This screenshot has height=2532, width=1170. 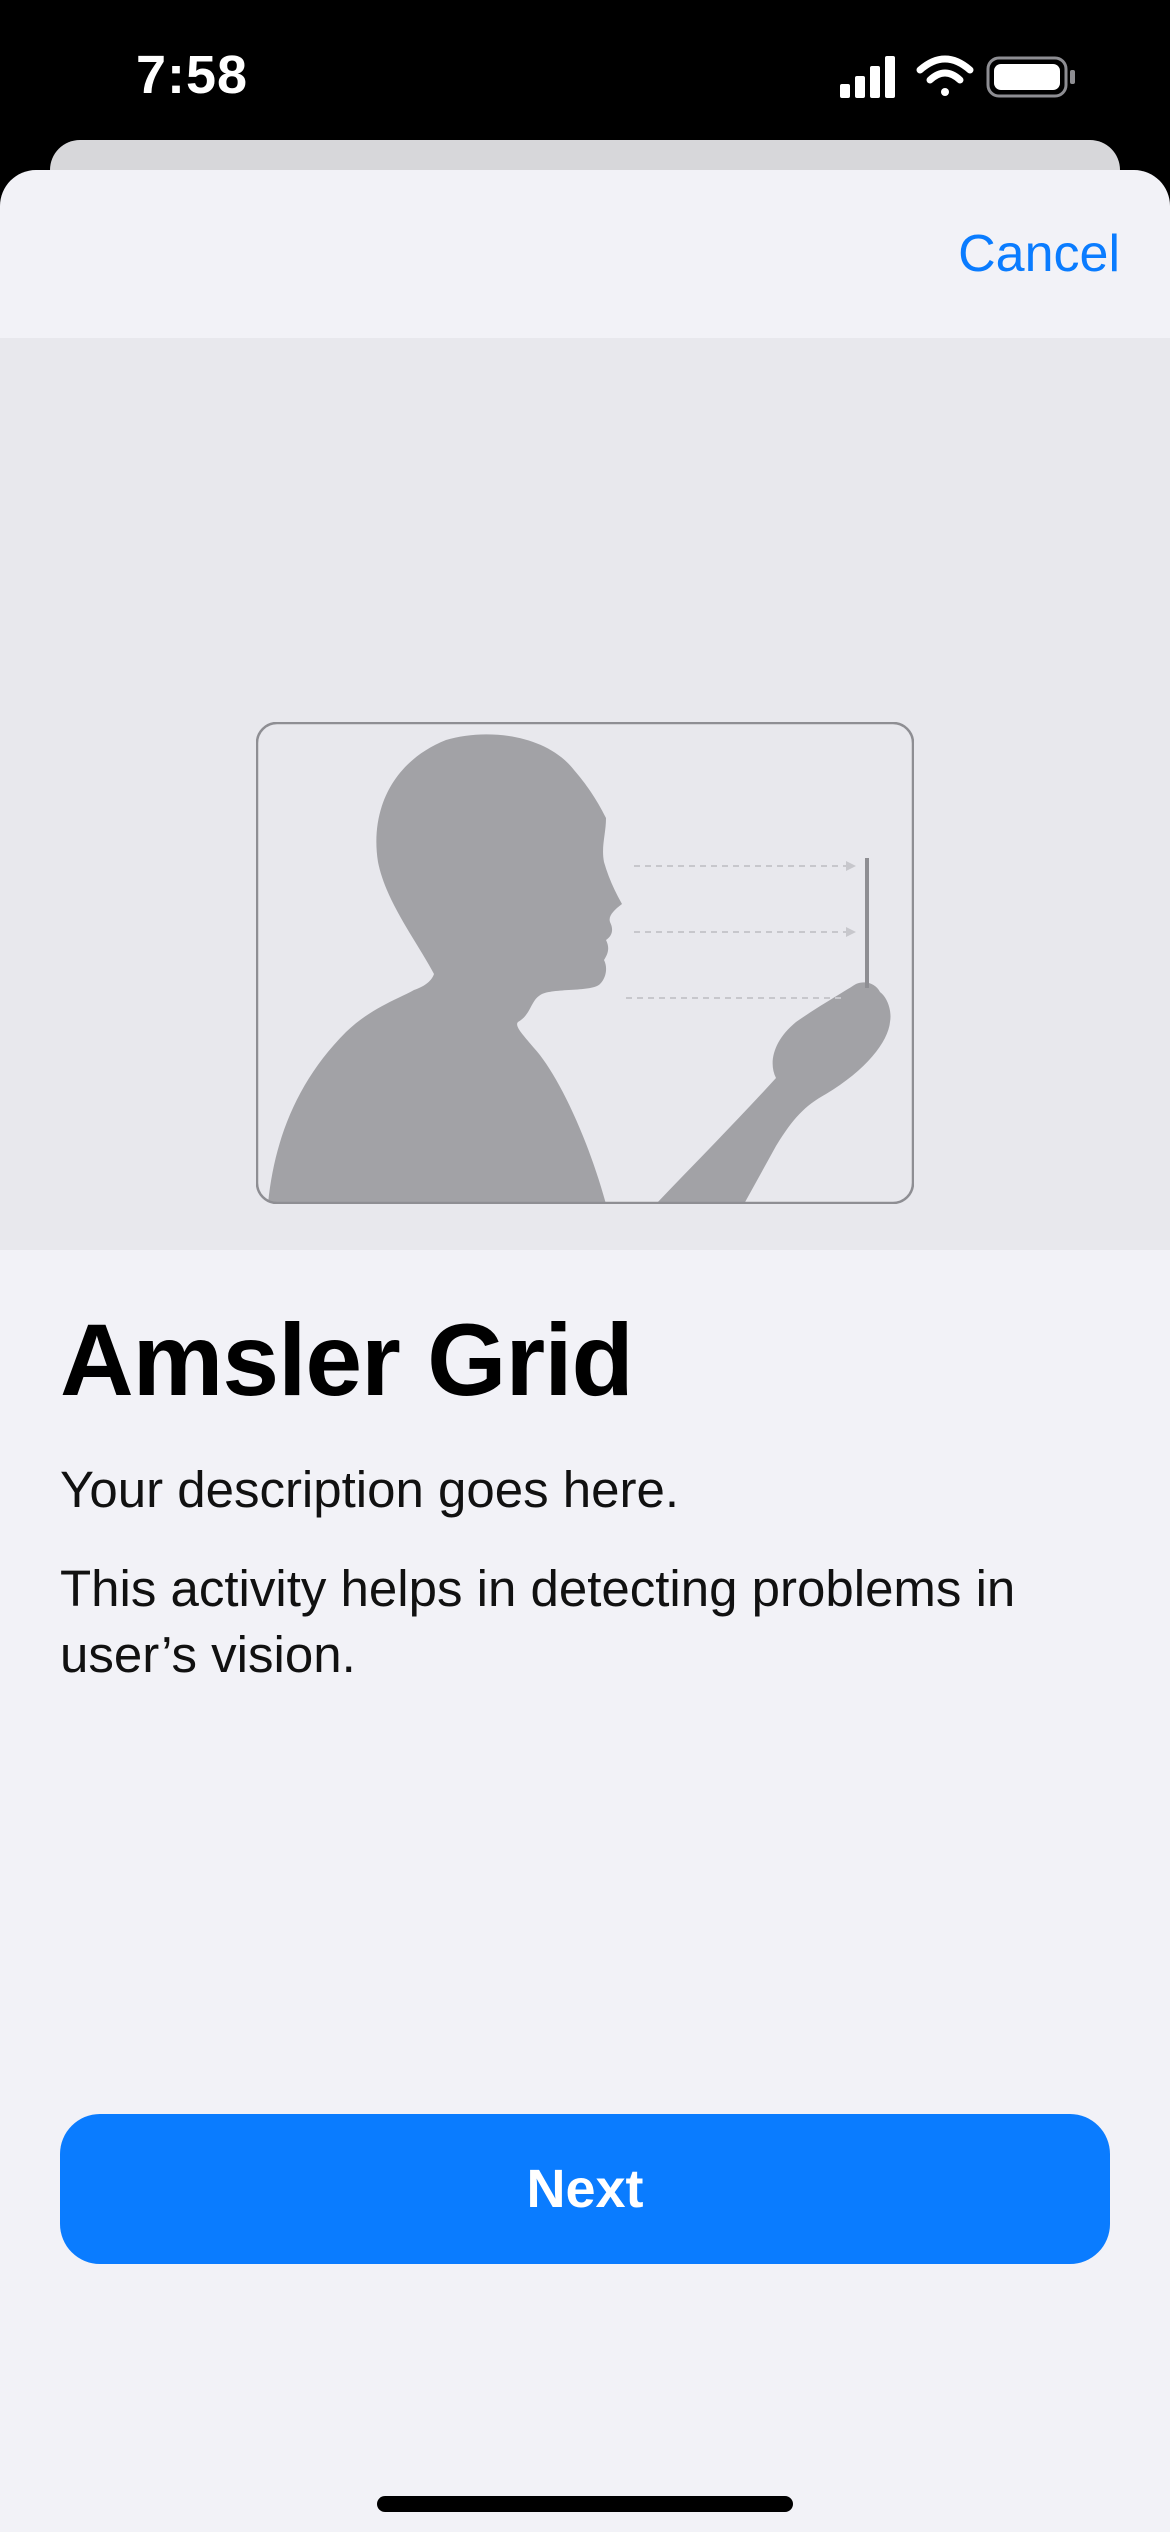 I want to click on battery-icon, so click(x=1030, y=77).